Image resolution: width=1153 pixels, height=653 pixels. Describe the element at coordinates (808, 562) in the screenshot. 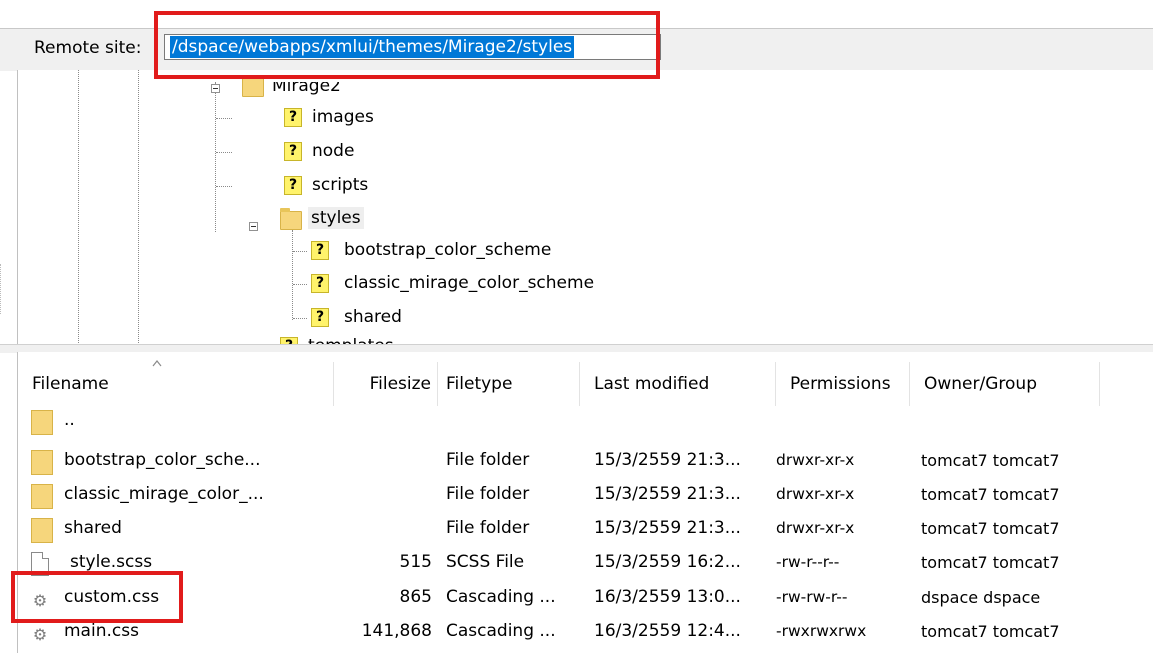

I see `file-permissions: -rw-r--r--` at that location.